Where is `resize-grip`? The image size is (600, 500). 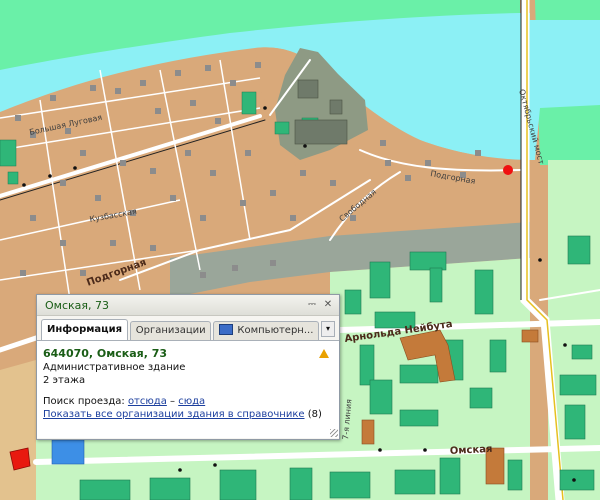
resize-grip is located at coordinates (334, 433).